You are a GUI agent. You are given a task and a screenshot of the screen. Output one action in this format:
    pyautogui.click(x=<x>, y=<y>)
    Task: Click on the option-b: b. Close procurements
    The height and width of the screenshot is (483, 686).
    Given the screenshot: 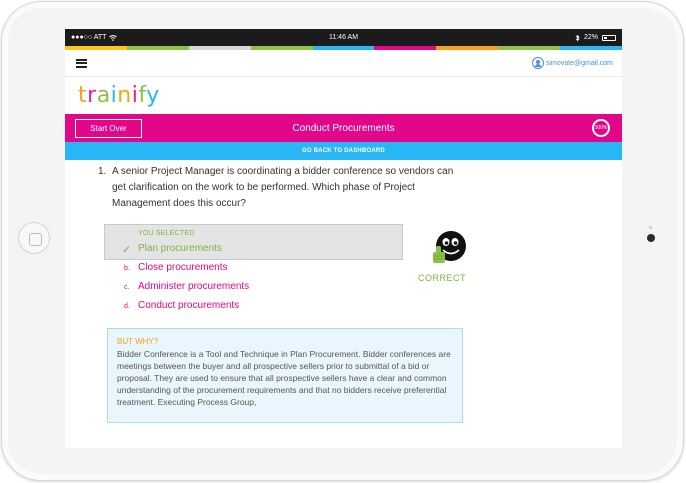 What is the action you would take?
    pyautogui.click(x=175, y=267)
    